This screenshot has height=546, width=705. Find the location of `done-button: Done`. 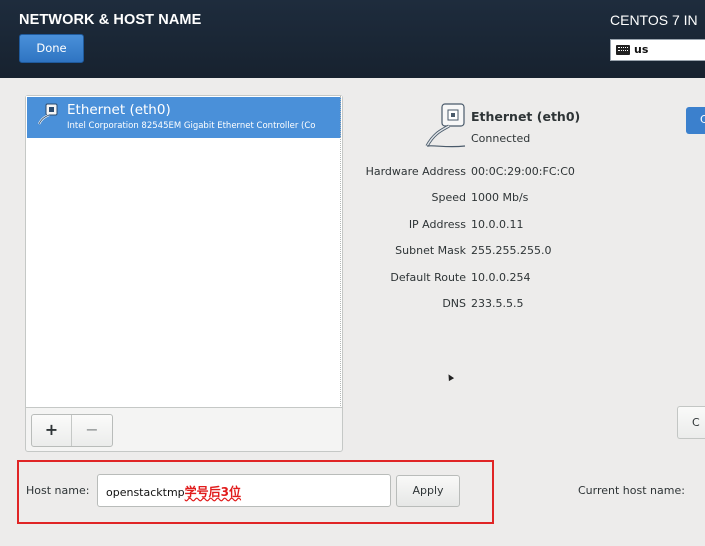

done-button: Done is located at coordinates (51, 48).